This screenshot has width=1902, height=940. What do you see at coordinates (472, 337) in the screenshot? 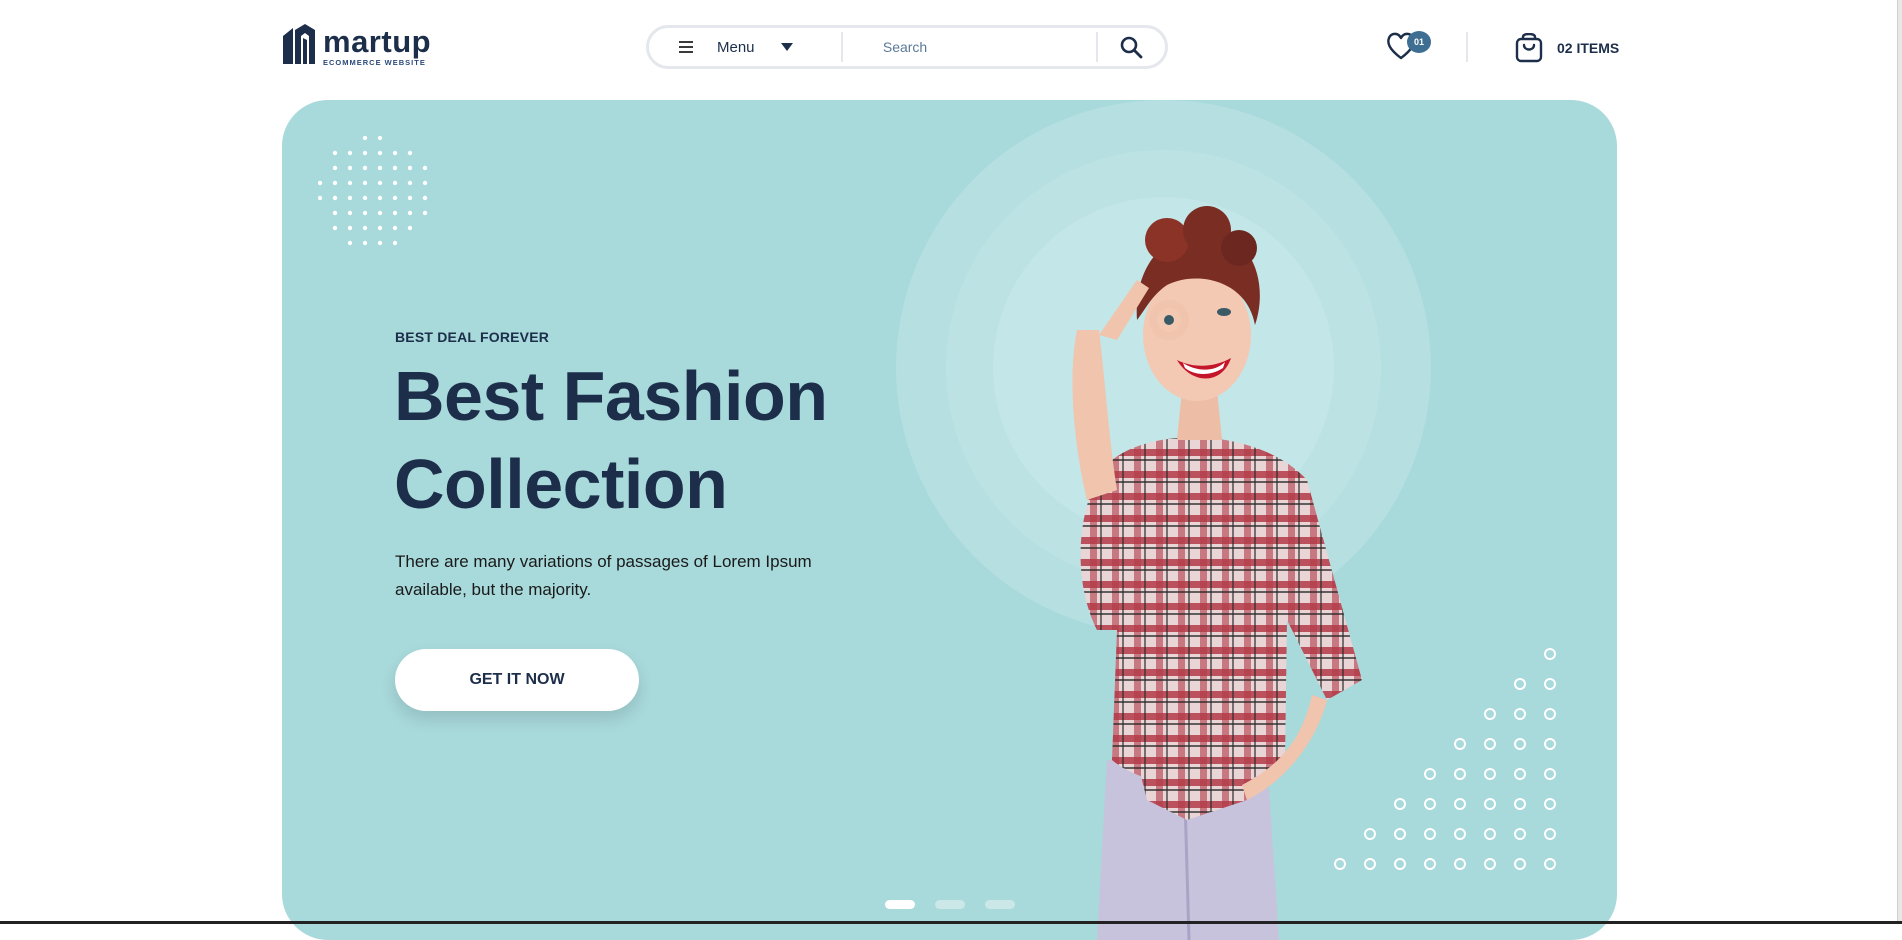
I see `hero-eyebrow: BEST DEAL FOREVER` at bounding box center [472, 337].